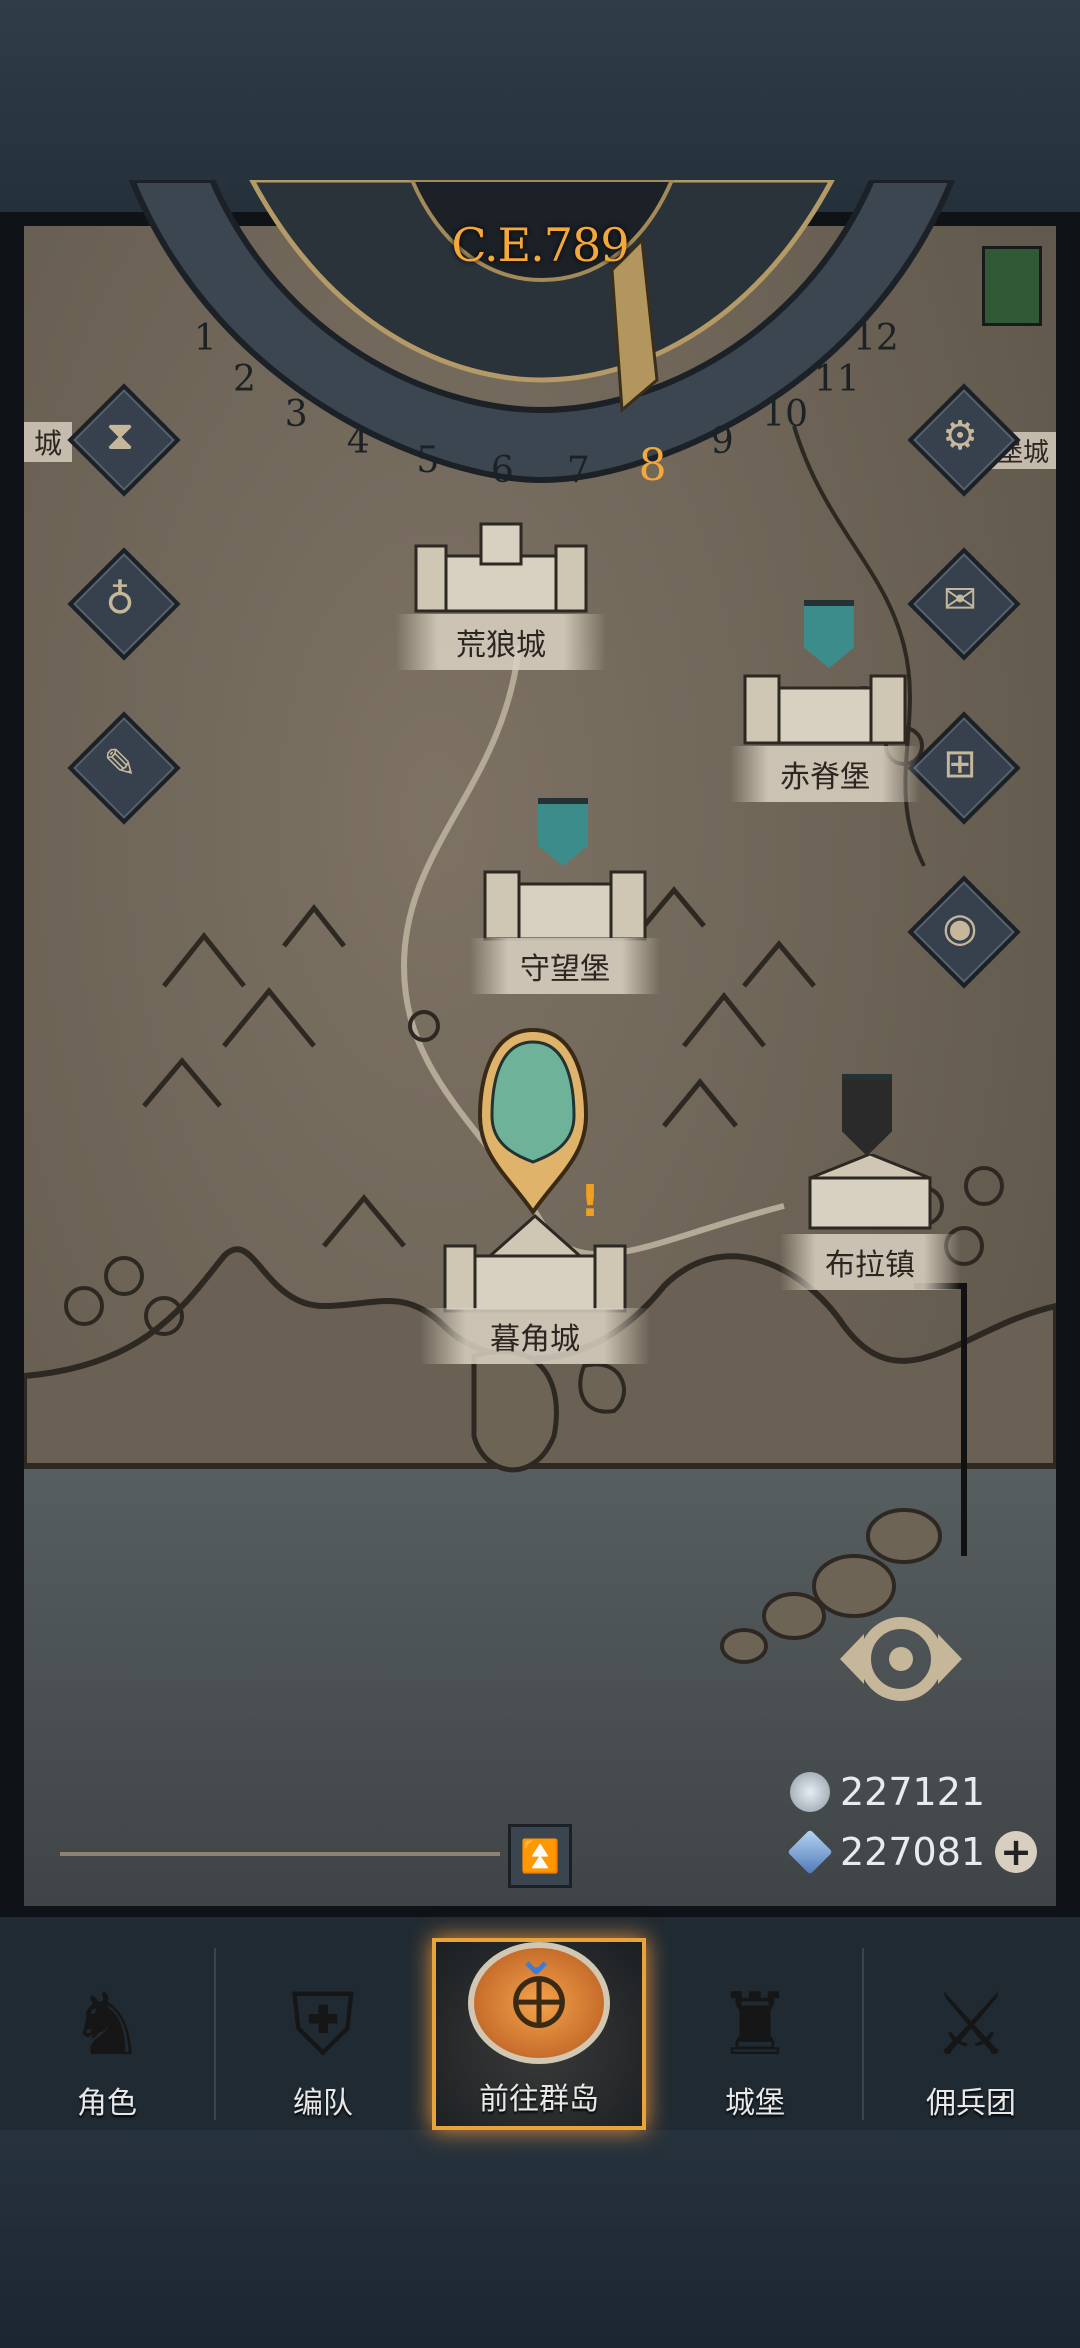 This screenshot has width=1080, height=2348. I want to click on tab-label: 城堡, so click(755, 2103).